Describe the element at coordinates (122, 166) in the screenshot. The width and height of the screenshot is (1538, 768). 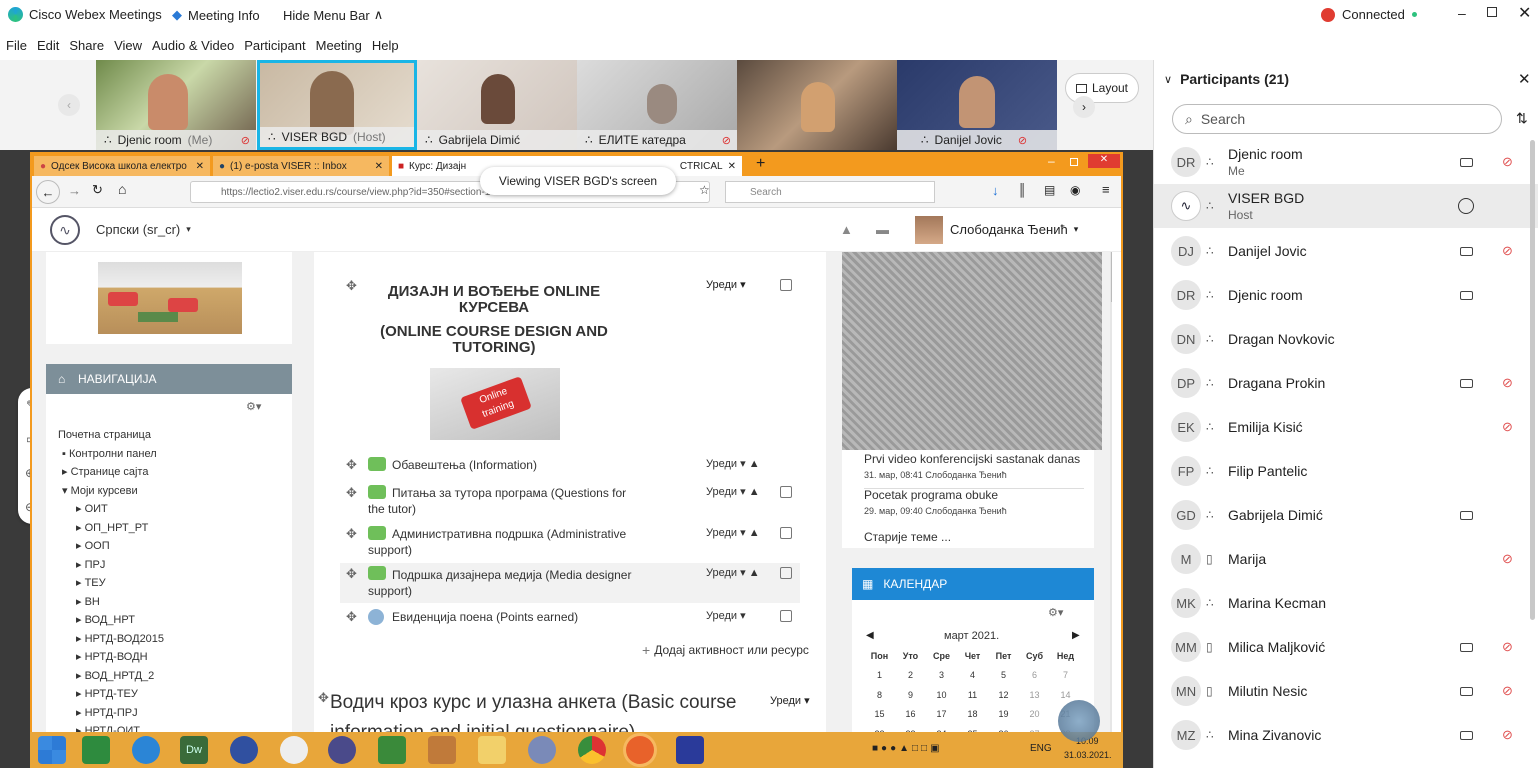
I see `browser-tab: ● Одсек Висока школа електро ✕` at that location.